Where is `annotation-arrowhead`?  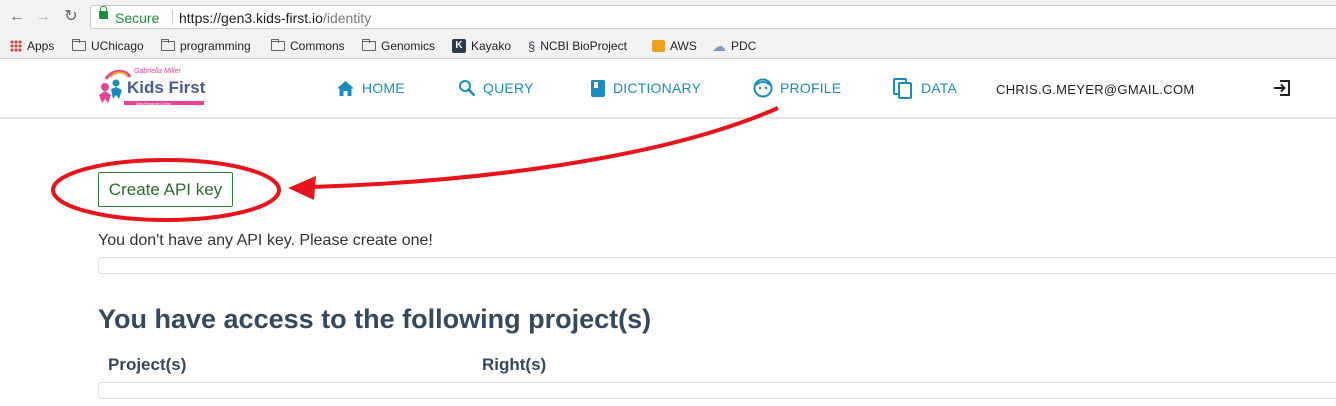 annotation-arrowhead is located at coordinates (302, 188).